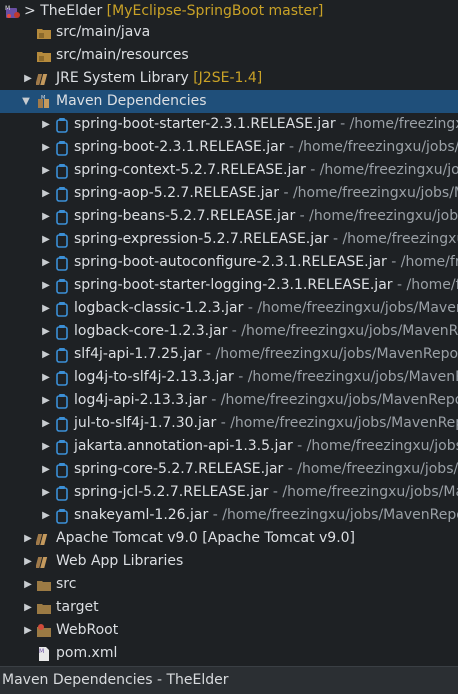 The image size is (458, 694). I want to click on folder-label: WebRoot, so click(87, 630).